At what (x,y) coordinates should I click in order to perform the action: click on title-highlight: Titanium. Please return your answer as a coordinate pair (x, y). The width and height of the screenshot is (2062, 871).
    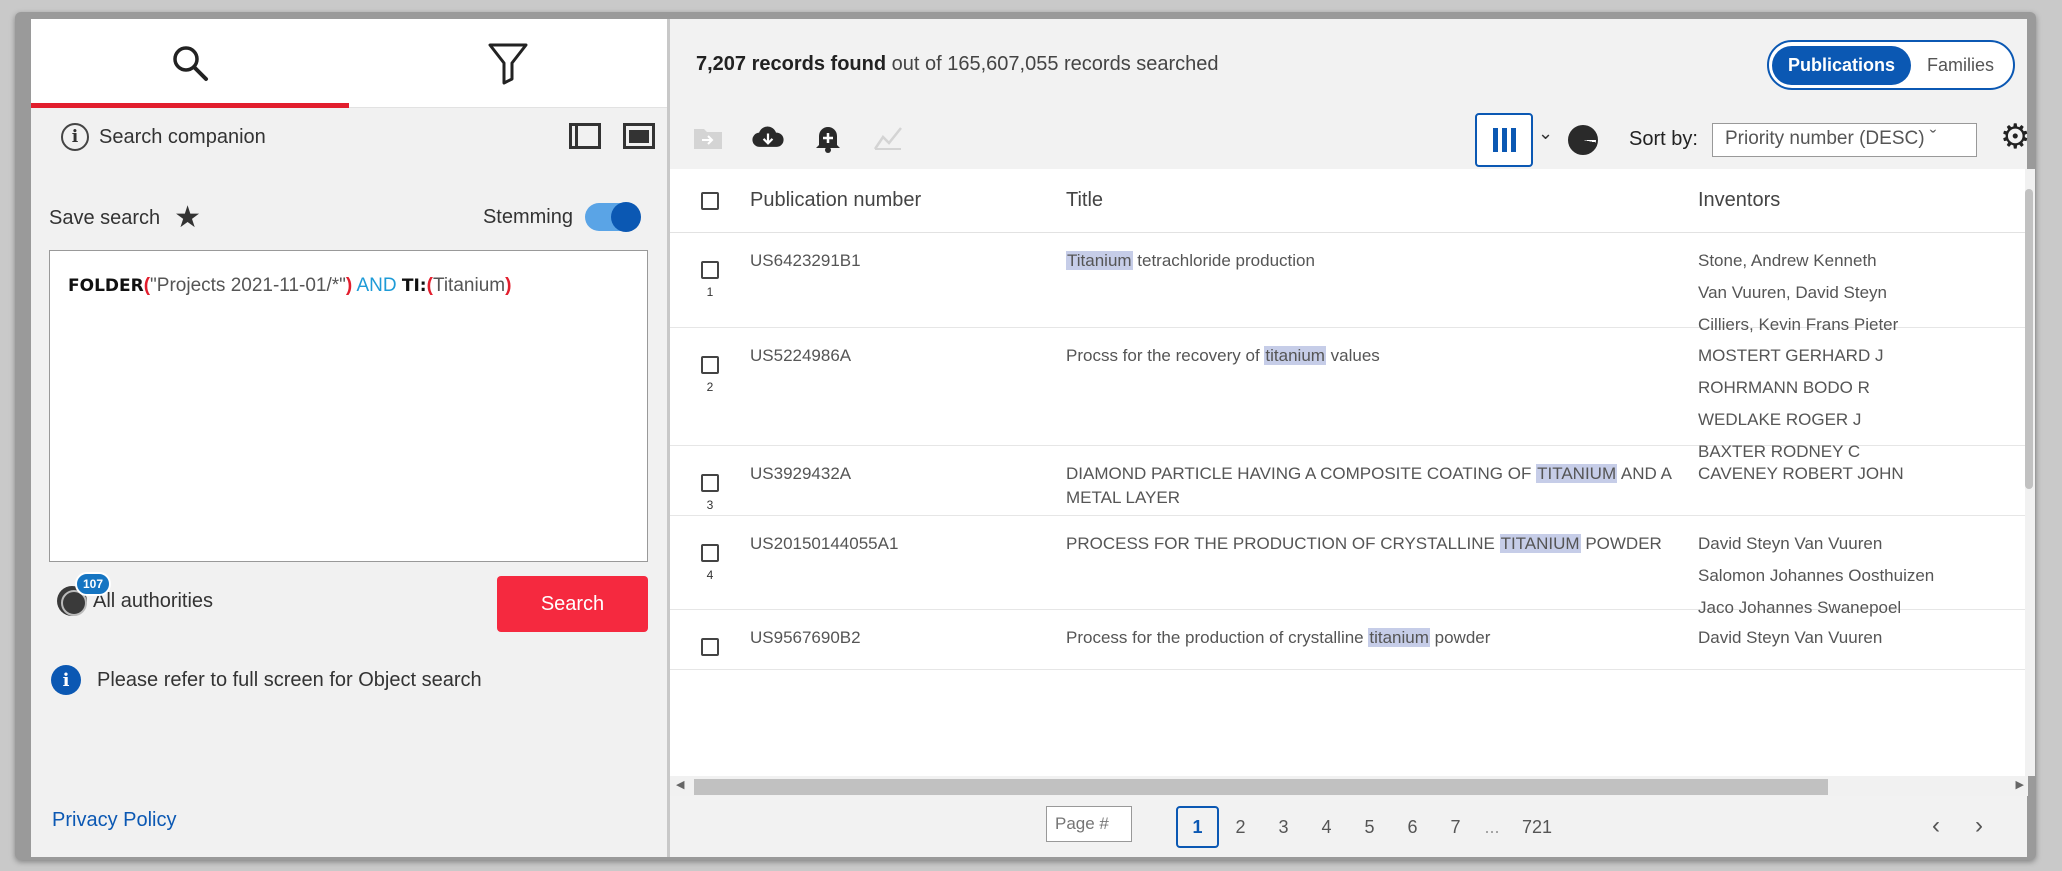
    Looking at the image, I should click on (1099, 260).